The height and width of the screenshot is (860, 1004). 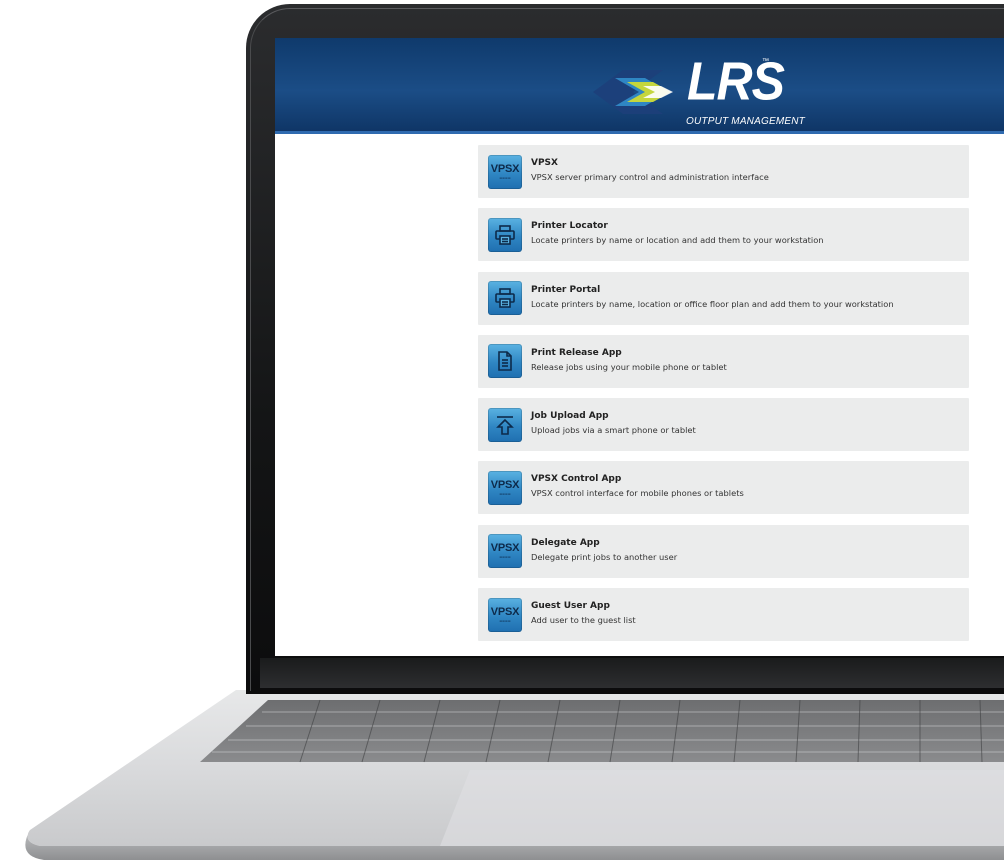 What do you see at coordinates (745, 121) in the screenshot?
I see `logo-subtitle: OUTPUT MANAGEMENT` at bounding box center [745, 121].